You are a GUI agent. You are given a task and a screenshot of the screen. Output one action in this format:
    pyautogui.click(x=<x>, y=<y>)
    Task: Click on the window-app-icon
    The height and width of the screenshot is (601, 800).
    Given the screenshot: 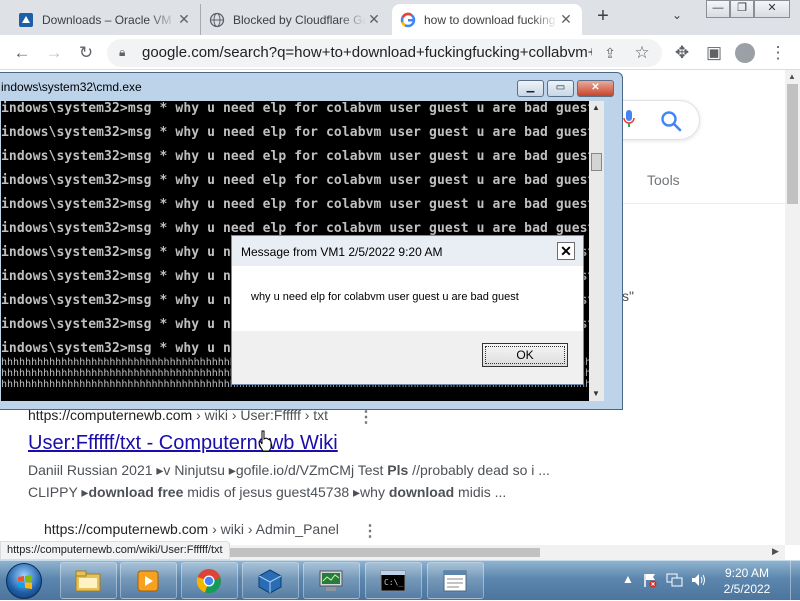 What is the action you would take?
    pyautogui.click(x=455, y=581)
    